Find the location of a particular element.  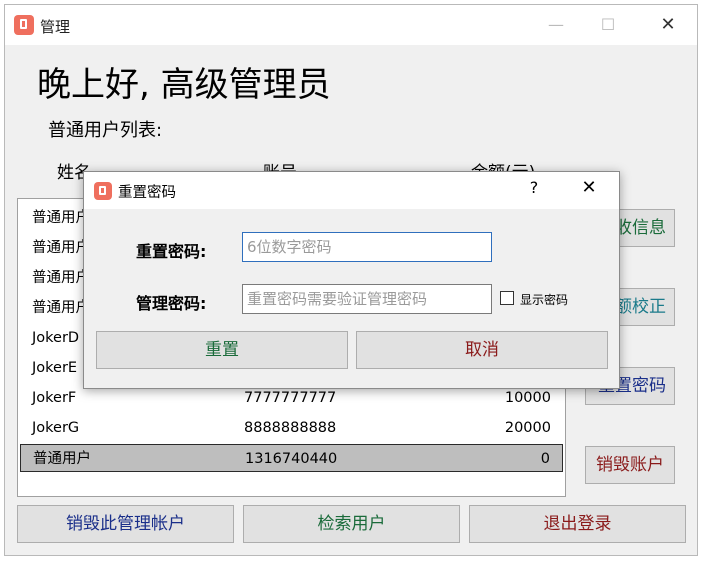

greeting-heading: 晚上好, 高级管理员 is located at coordinates (184, 85).